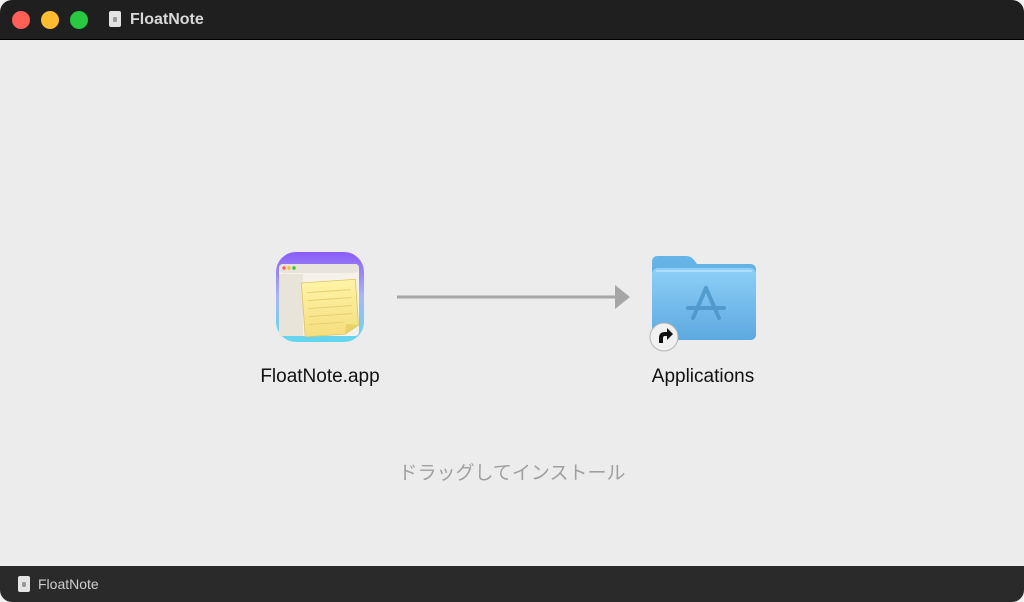  What do you see at coordinates (512, 20) in the screenshot?
I see `title-bar: FloatNote` at bounding box center [512, 20].